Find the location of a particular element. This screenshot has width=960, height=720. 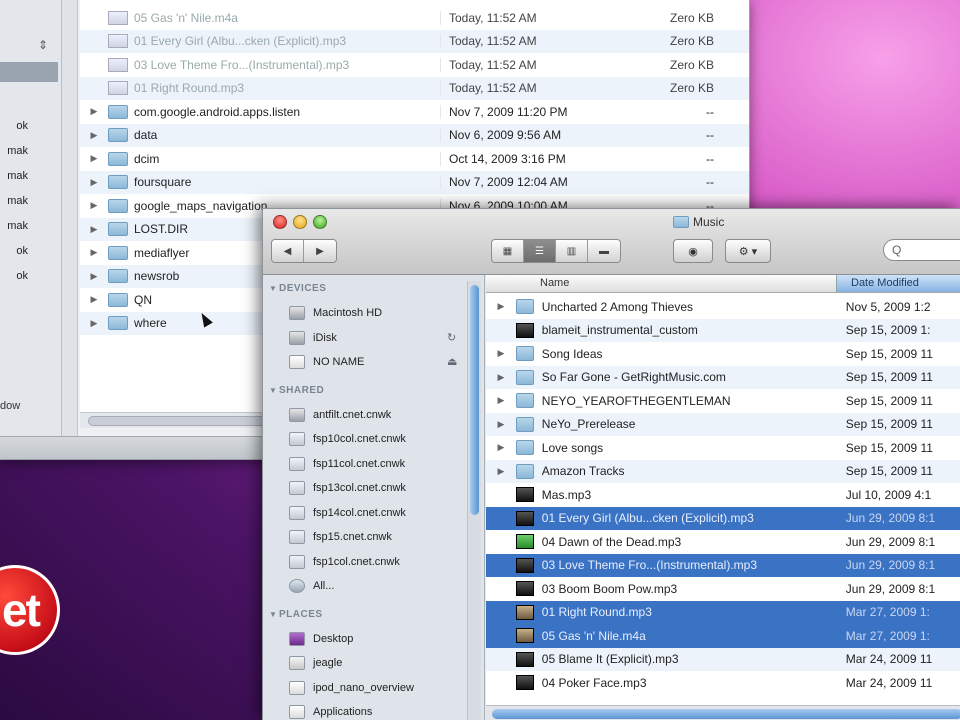

sidebar-scrollbar is located at coordinates (474, 500).